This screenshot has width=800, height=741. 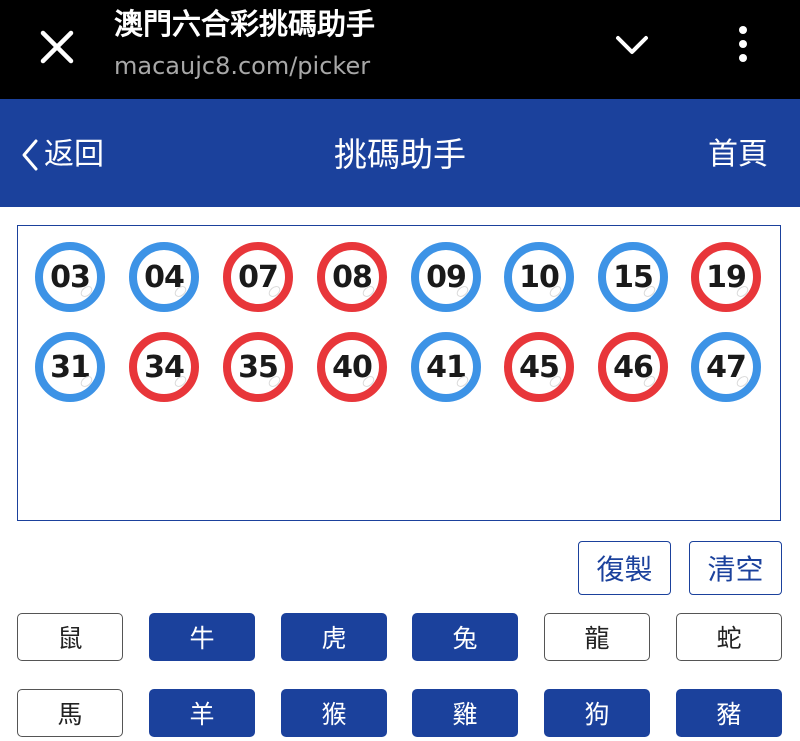 What do you see at coordinates (242, 66) in the screenshot?
I see `browser-url: macaujc8.com/picker` at bounding box center [242, 66].